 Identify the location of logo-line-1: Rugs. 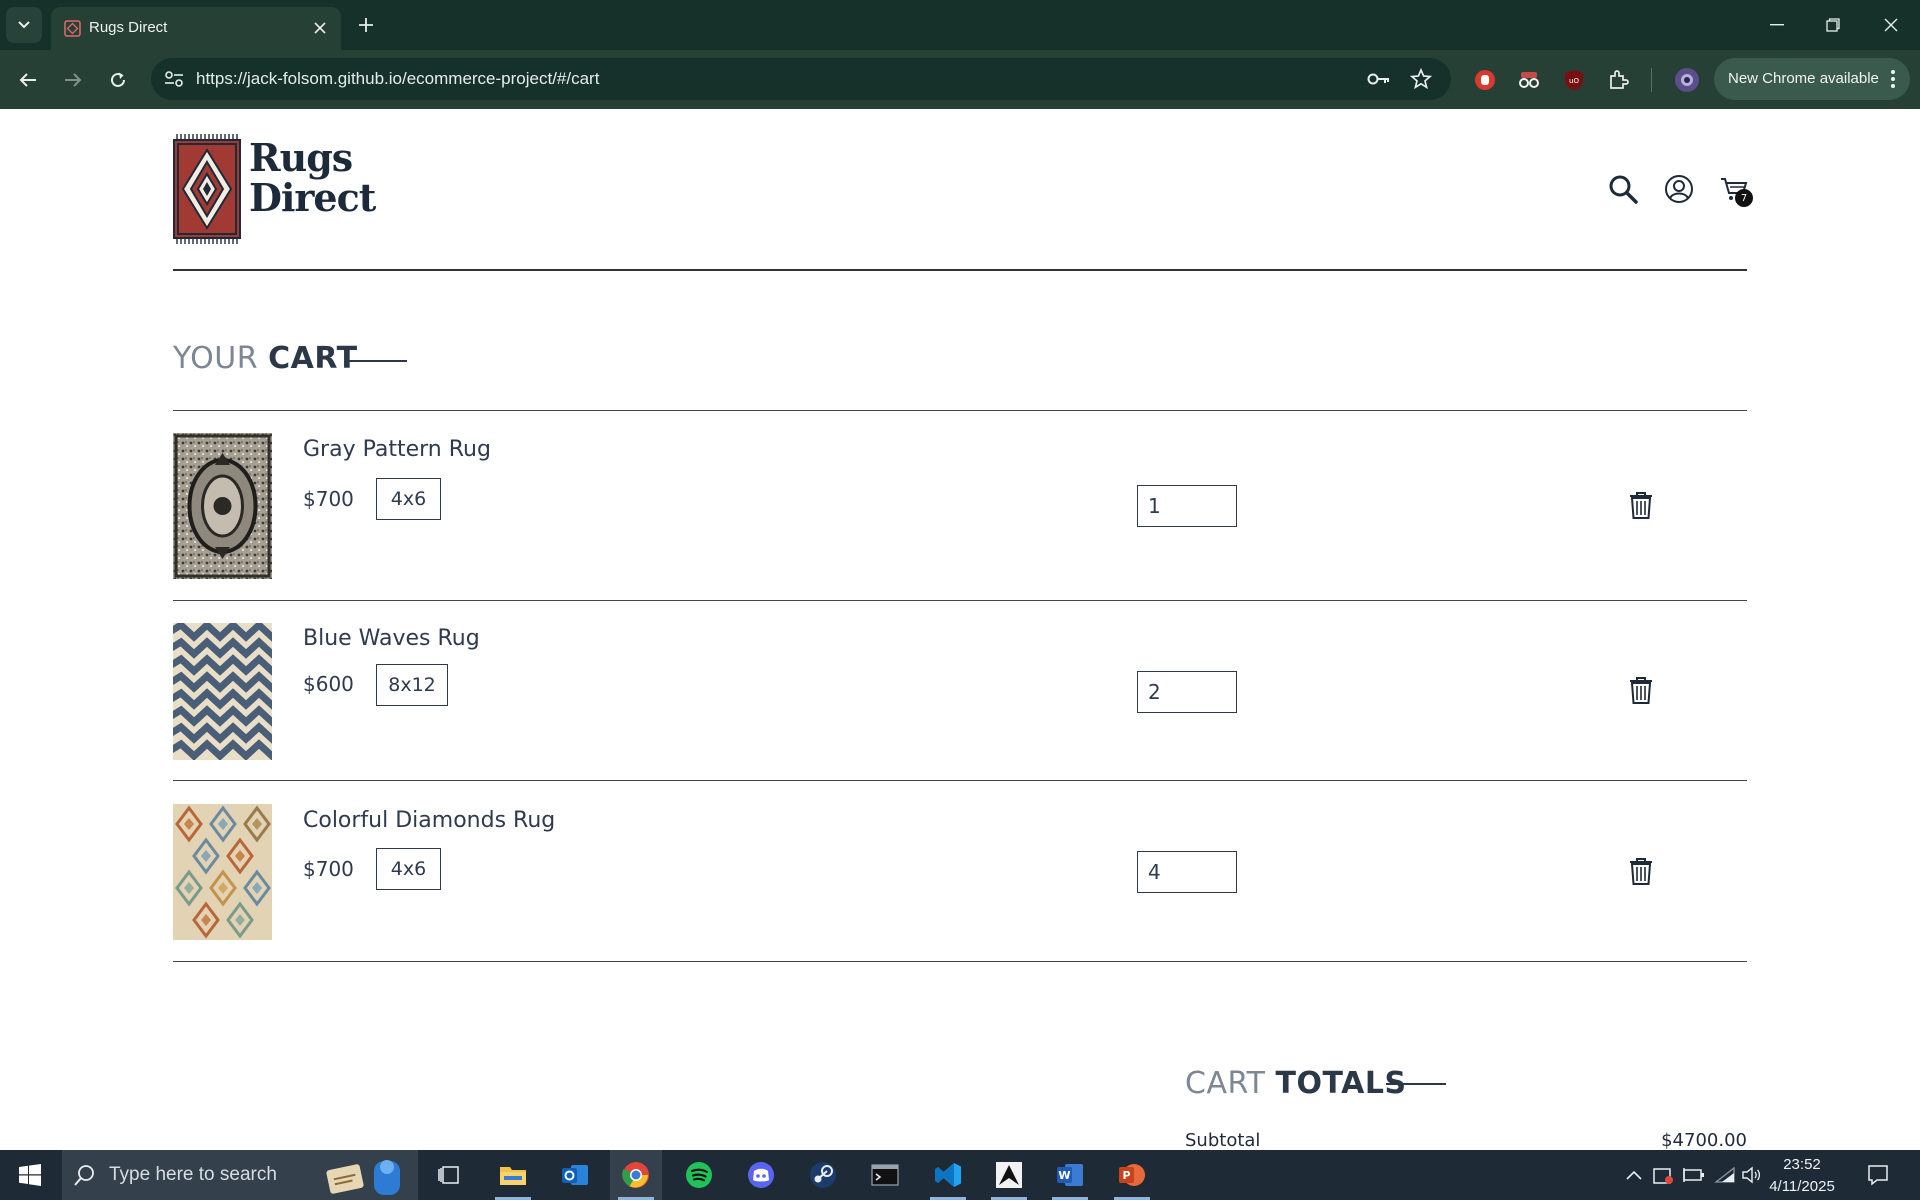
(301, 157).